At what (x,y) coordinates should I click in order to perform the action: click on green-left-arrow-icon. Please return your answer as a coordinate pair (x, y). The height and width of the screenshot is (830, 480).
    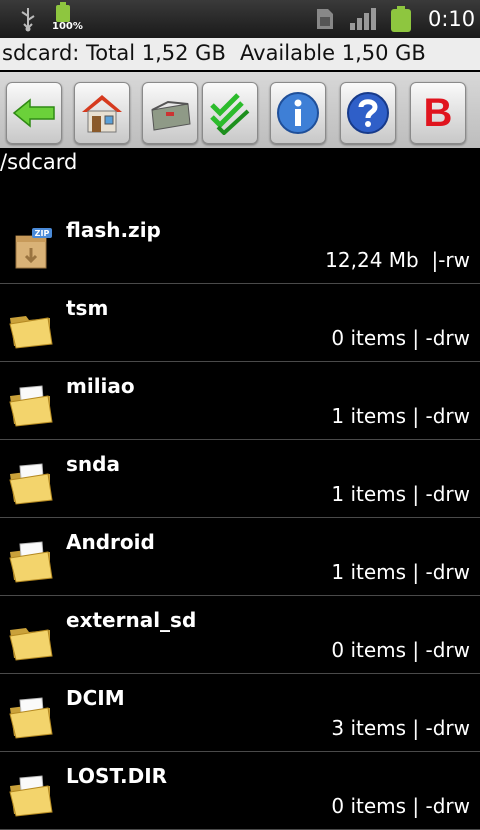
    Looking at the image, I should click on (33, 113).